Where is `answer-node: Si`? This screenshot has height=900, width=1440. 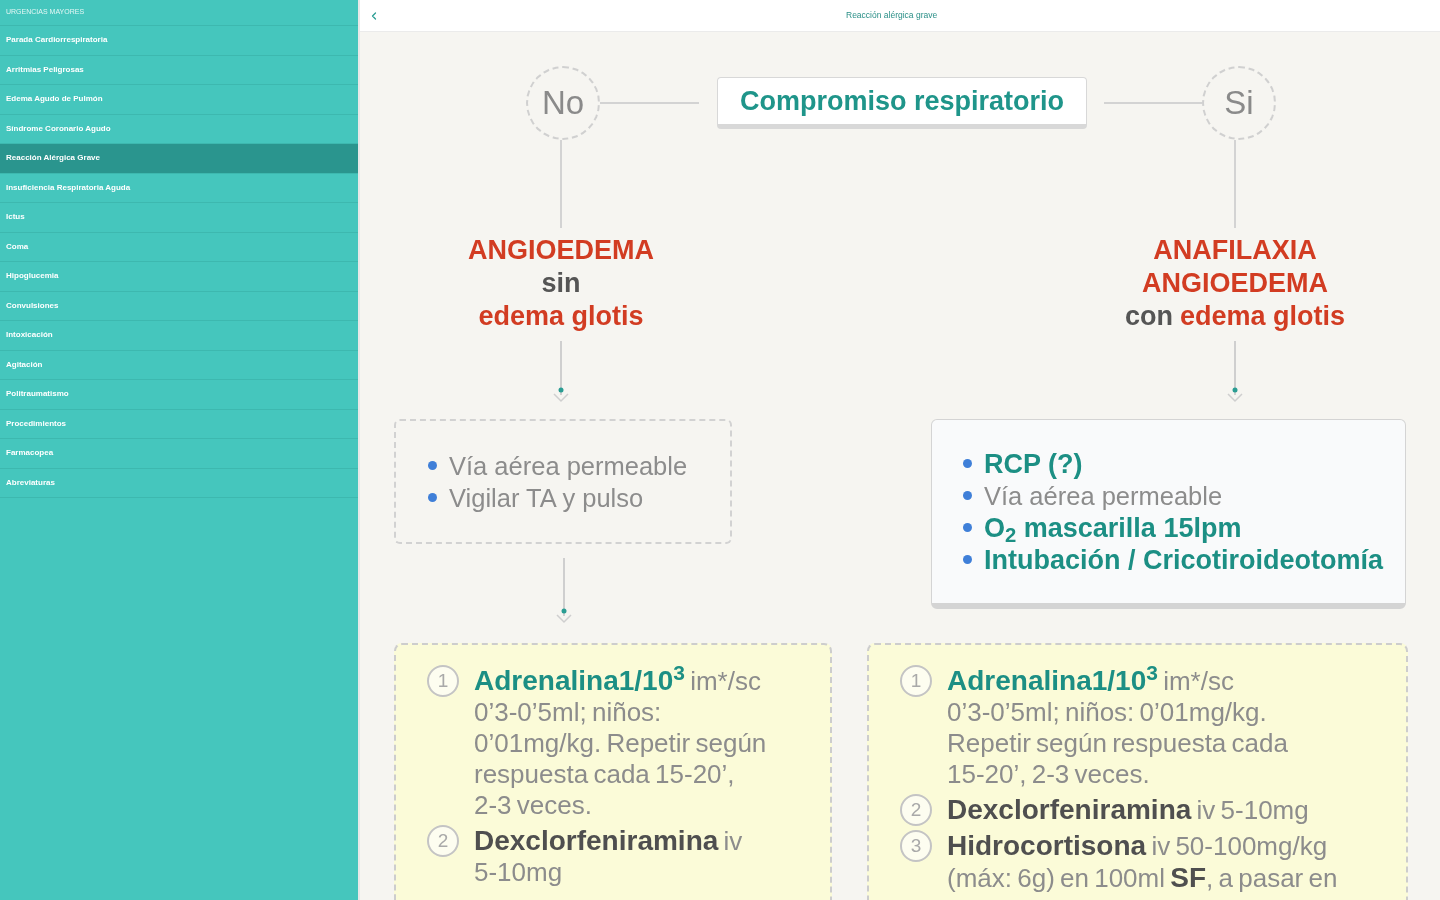
answer-node: Si is located at coordinates (1239, 103).